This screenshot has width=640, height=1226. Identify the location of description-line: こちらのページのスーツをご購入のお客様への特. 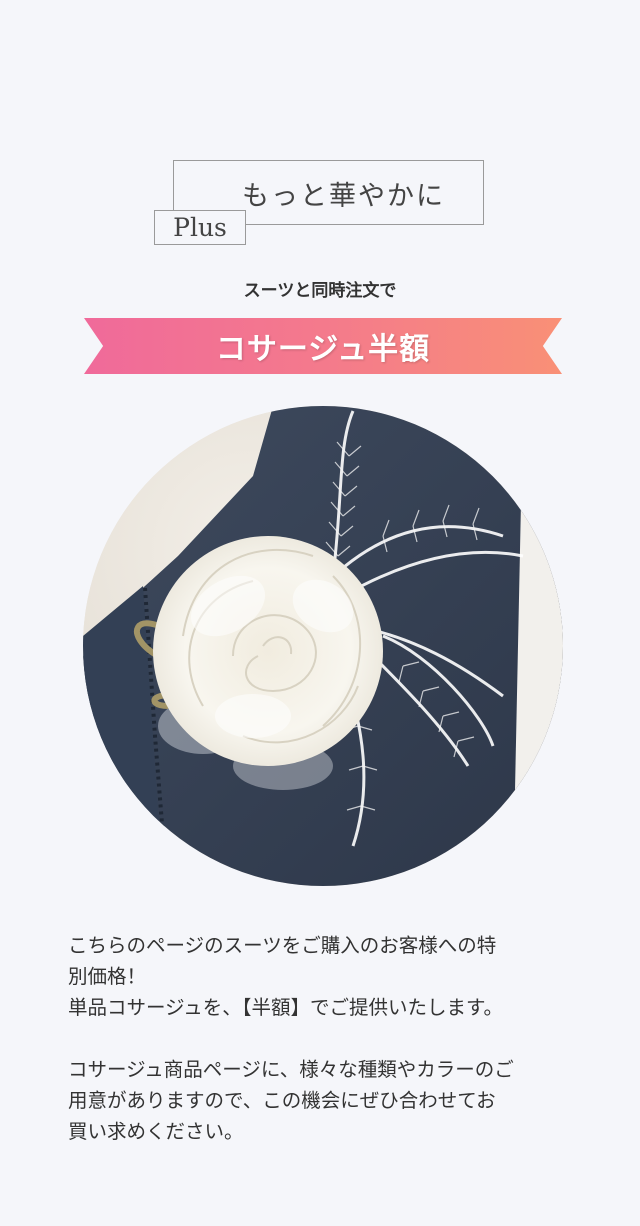
(282, 945).